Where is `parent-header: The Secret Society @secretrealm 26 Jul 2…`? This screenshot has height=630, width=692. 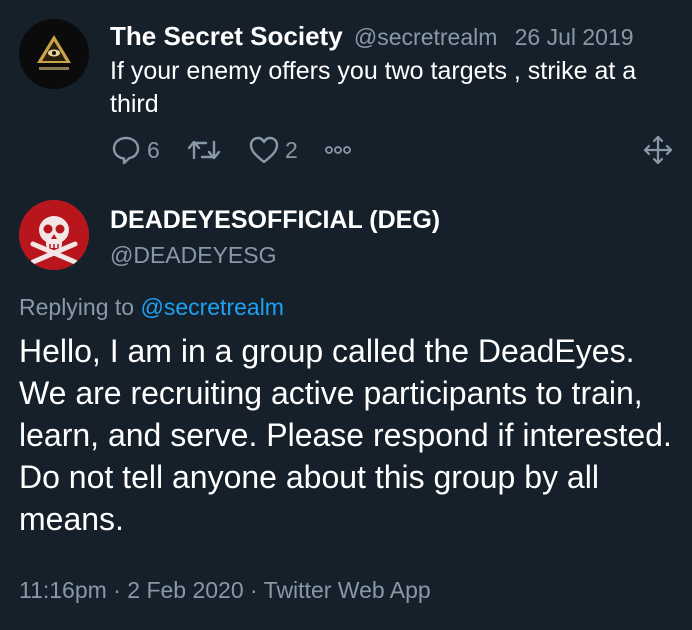 parent-header: The Secret Society @secretrealm 26 Jul 2… is located at coordinates (372, 36).